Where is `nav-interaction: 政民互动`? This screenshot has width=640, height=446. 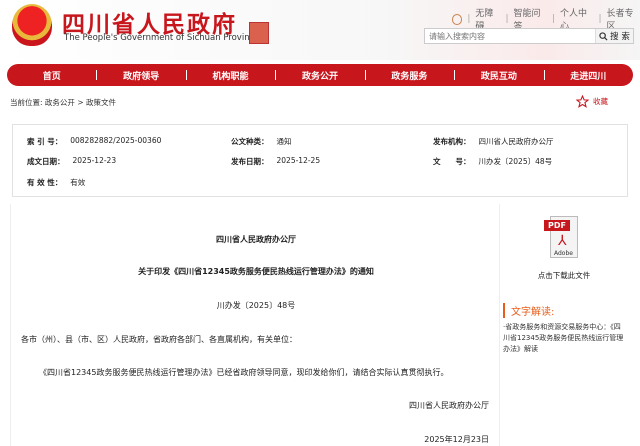
nav-interaction: 政民互动 is located at coordinates (498, 75).